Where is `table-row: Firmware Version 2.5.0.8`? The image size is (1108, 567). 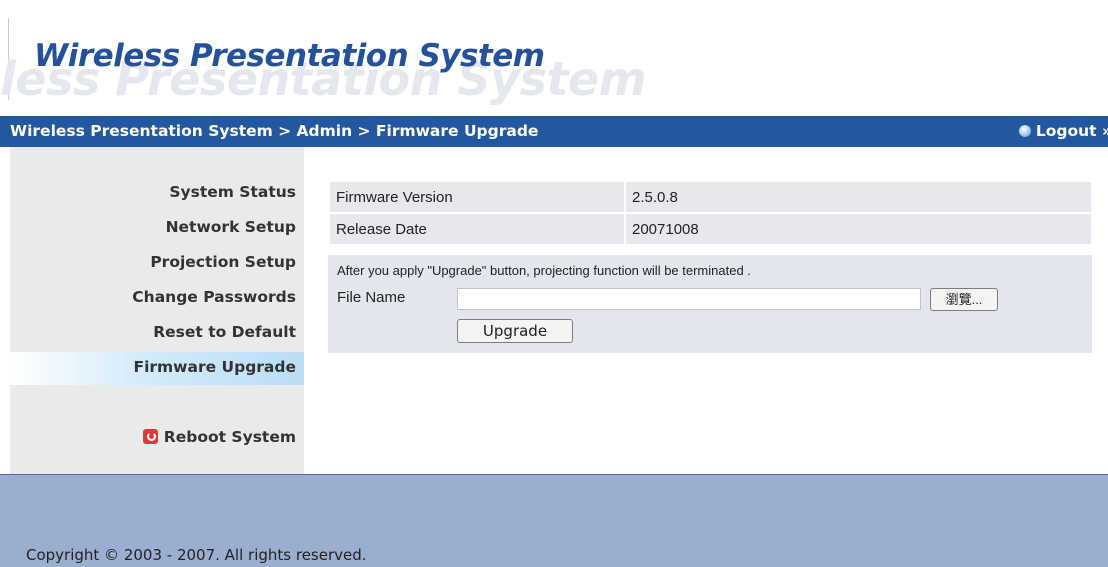
table-row: Firmware Version 2.5.0.8 is located at coordinates (710, 197).